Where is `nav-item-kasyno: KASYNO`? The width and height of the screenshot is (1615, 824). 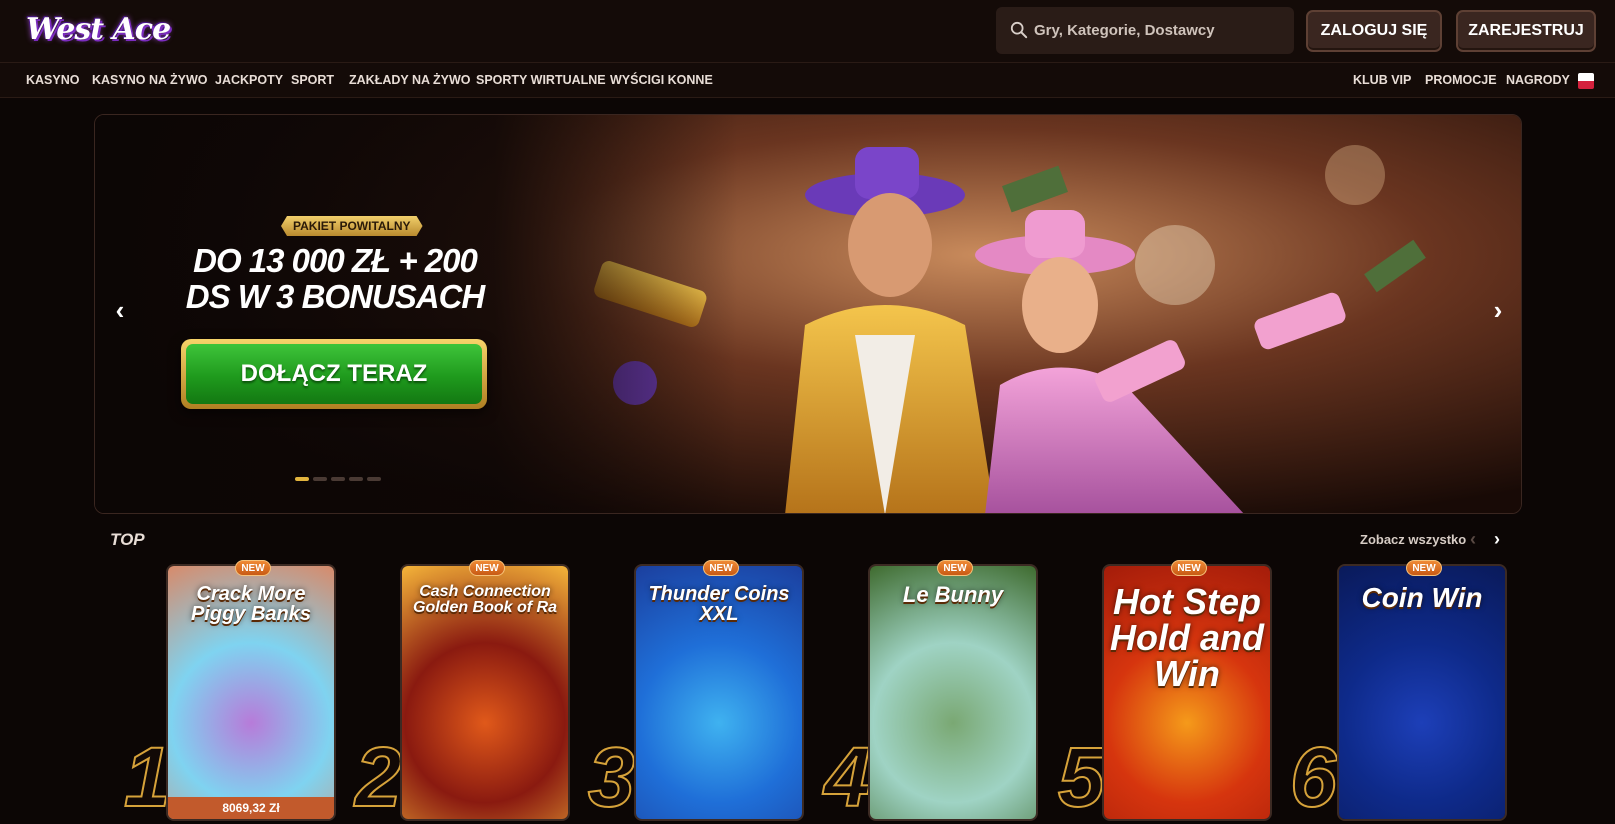 nav-item-kasyno: KASYNO is located at coordinates (52, 80).